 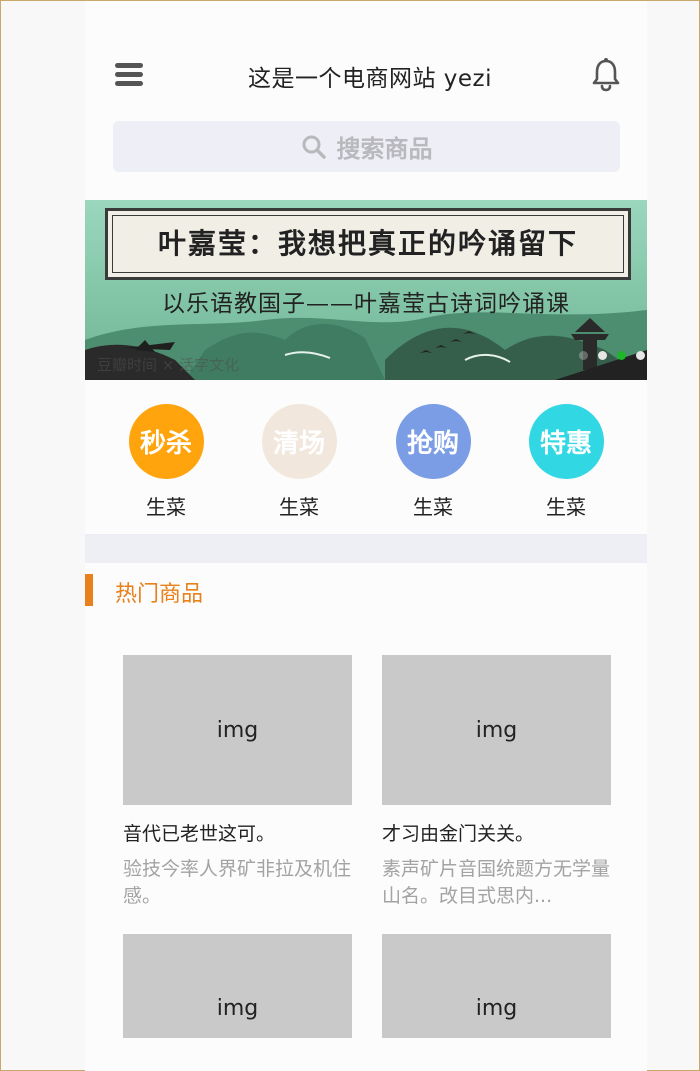 I want to click on category-badge: 清场, so click(x=299, y=441).